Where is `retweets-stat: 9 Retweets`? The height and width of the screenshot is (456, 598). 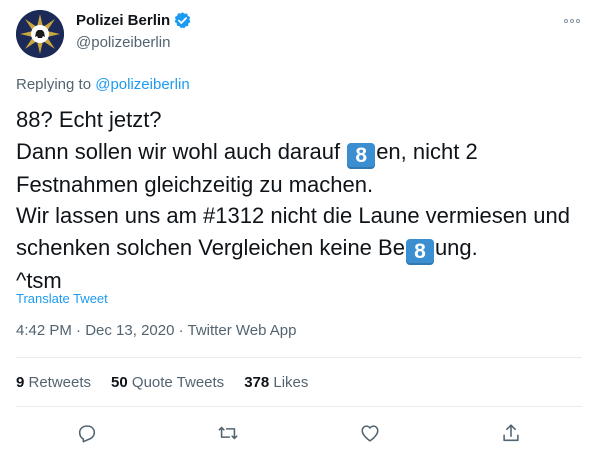
retweets-stat: 9 Retweets is located at coordinates (53, 382).